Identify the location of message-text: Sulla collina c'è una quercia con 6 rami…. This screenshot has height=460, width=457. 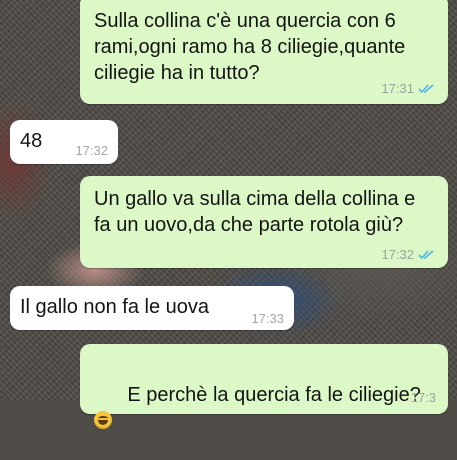
(252, 47).